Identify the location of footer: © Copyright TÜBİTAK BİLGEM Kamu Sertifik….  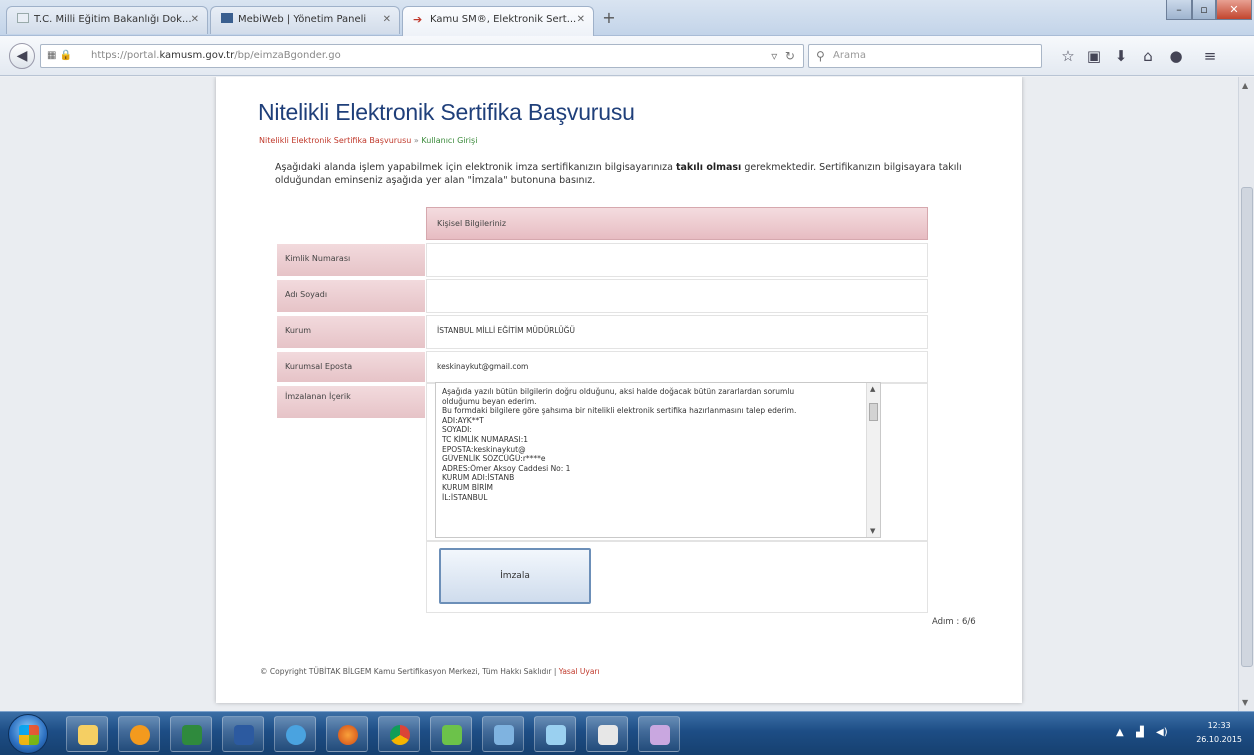
(430, 671).